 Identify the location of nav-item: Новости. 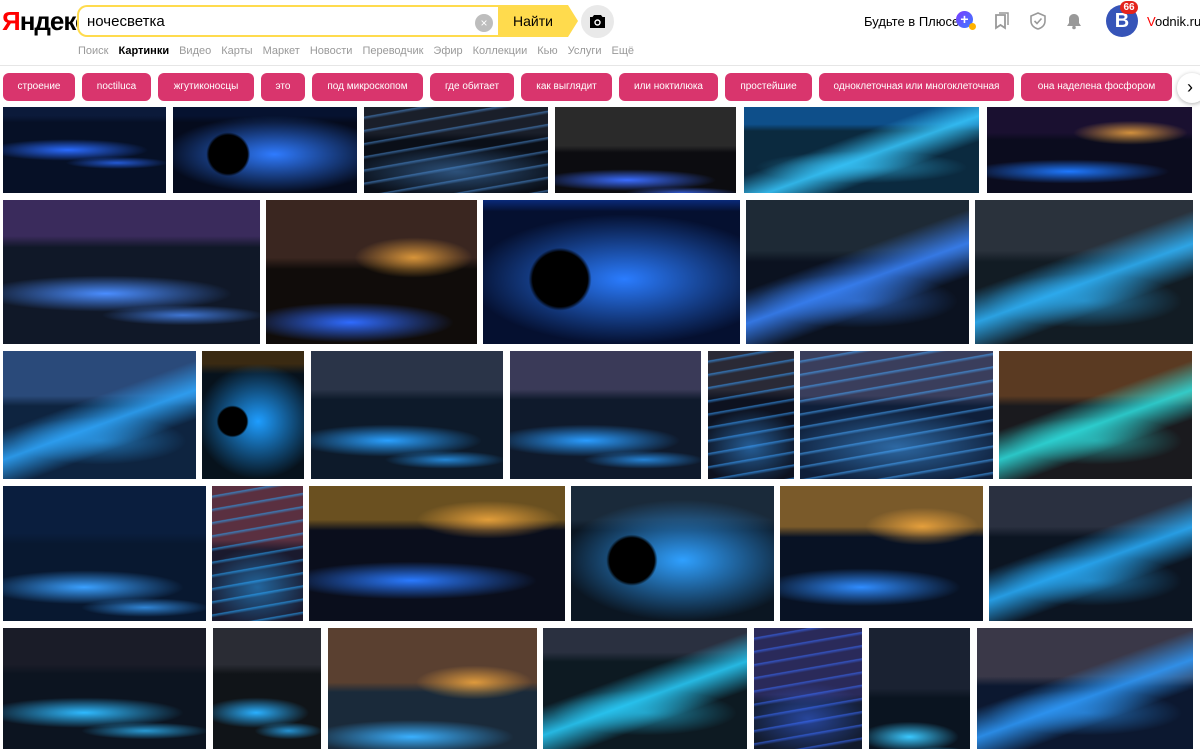
(331, 51).